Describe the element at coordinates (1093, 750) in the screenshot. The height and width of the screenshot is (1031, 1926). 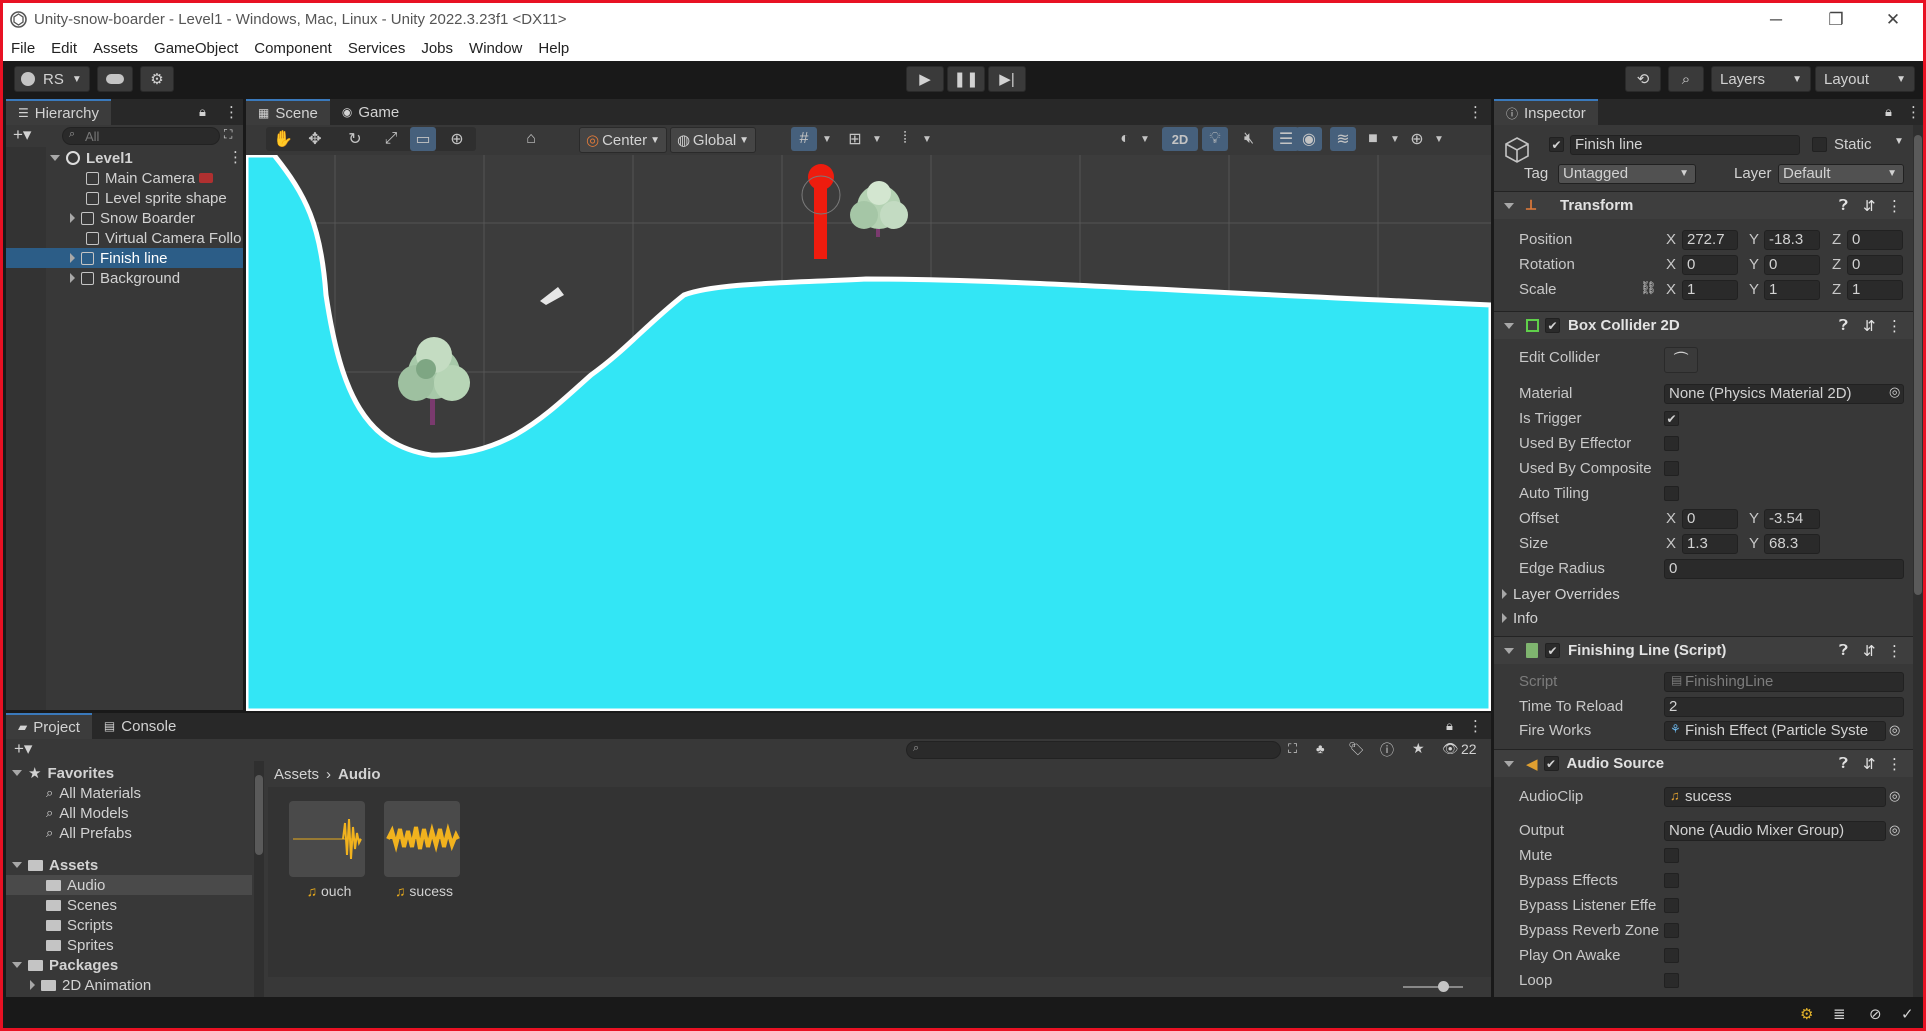
I see `project-search-input: ⌕` at that location.